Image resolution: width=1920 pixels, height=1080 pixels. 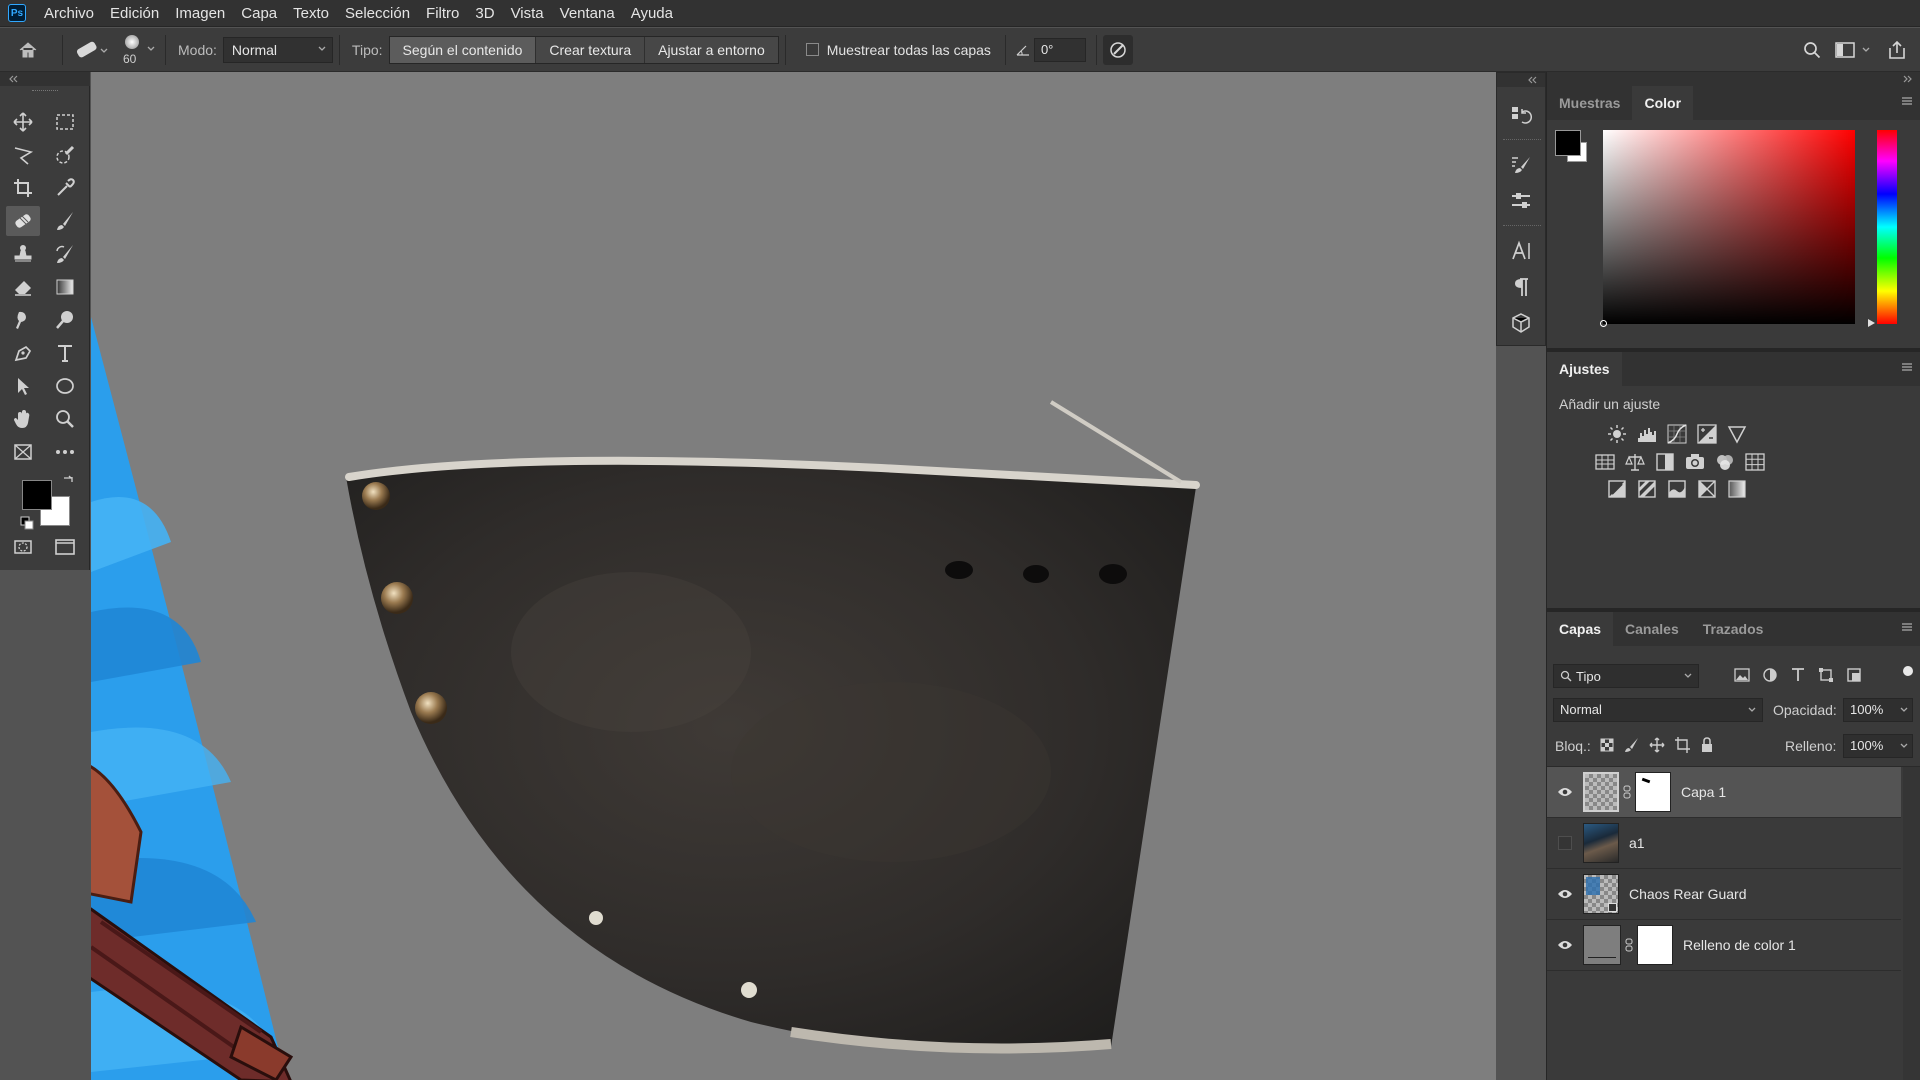 What do you see at coordinates (1733, 79) in the screenshot?
I see `dock-collapse-bar` at bounding box center [1733, 79].